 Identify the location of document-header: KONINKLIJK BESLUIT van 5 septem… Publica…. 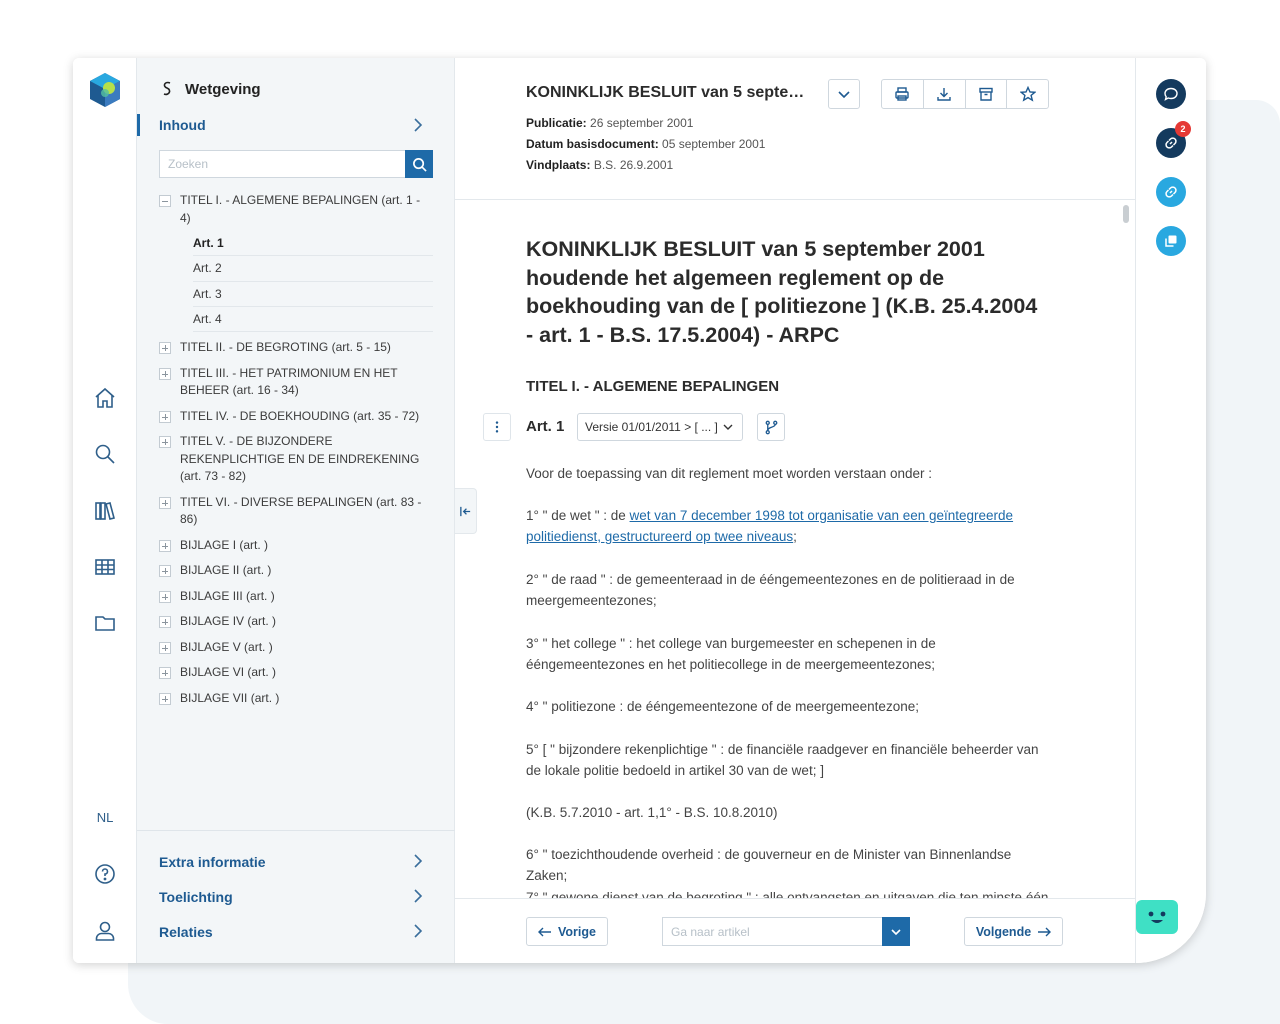
(795, 129).